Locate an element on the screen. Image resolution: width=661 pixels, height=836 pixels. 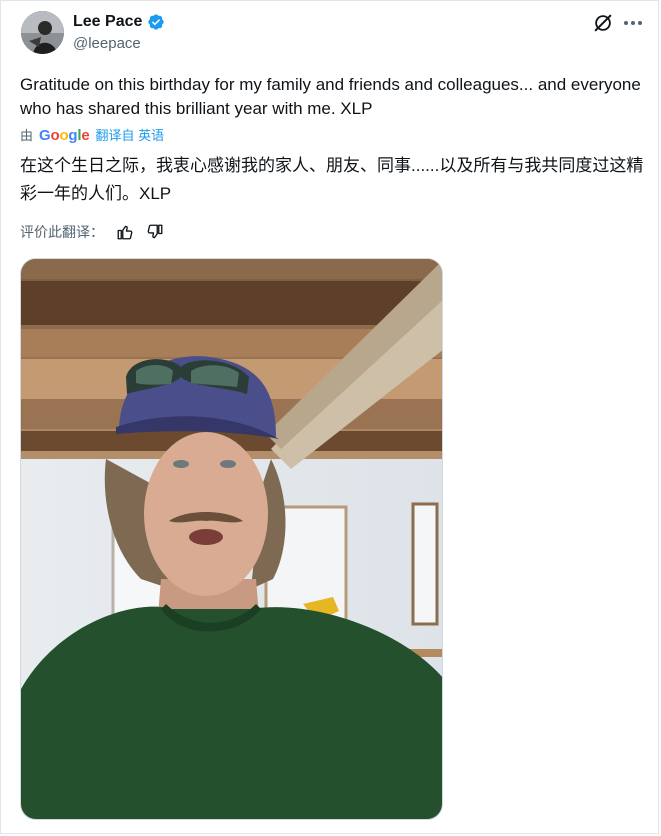
grok-icon is located at coordinates (603, 23).